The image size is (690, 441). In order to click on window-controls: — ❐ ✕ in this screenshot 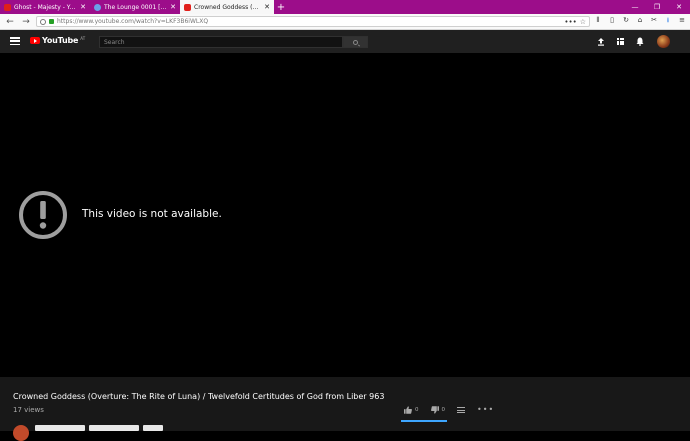, I will do `click(657, 7)`.